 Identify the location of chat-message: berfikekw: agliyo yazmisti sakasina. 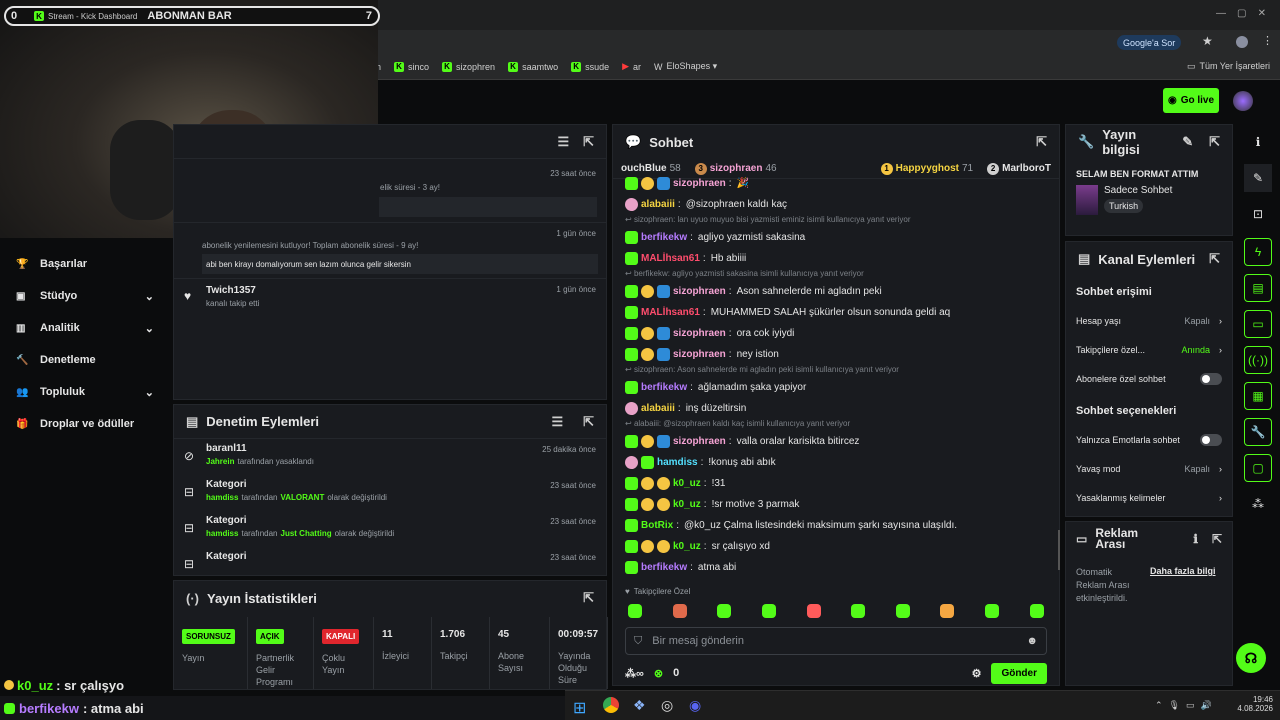
(836, 237).